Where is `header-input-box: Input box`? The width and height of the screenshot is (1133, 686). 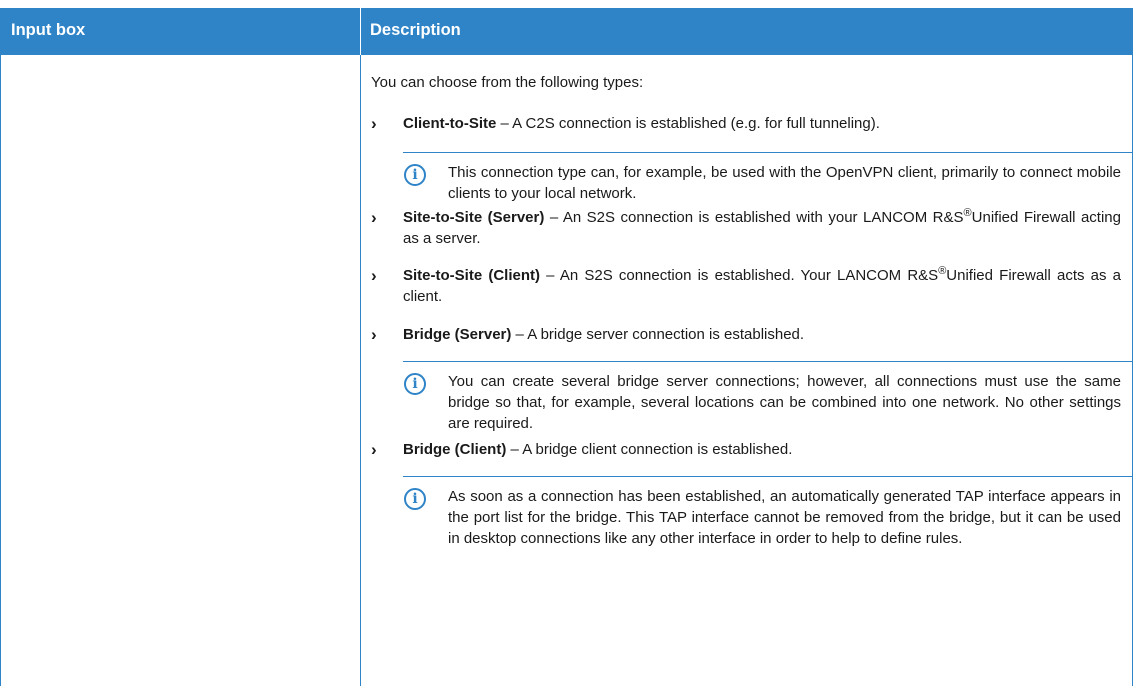 header-input-box: Input box is located at coordinates (48, 30).